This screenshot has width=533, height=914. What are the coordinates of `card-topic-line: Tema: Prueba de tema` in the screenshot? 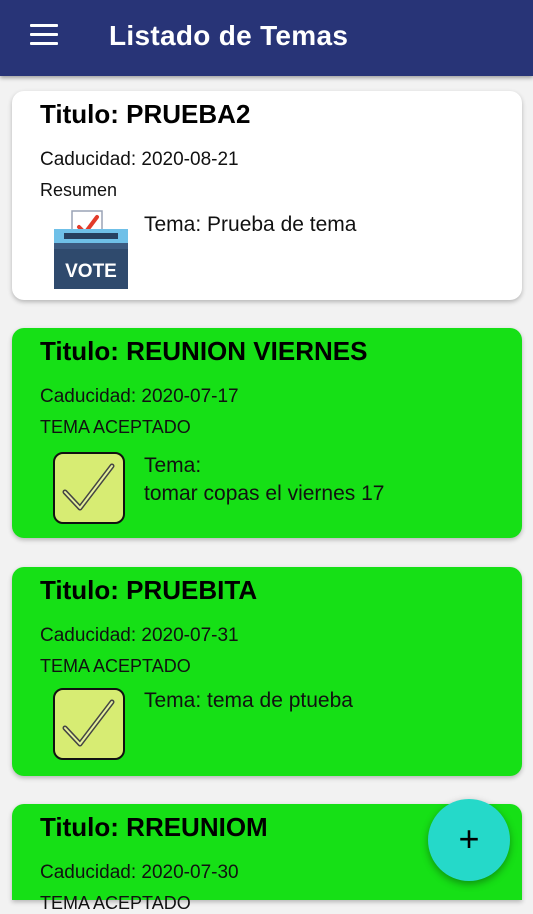 It's located at (250, 224).